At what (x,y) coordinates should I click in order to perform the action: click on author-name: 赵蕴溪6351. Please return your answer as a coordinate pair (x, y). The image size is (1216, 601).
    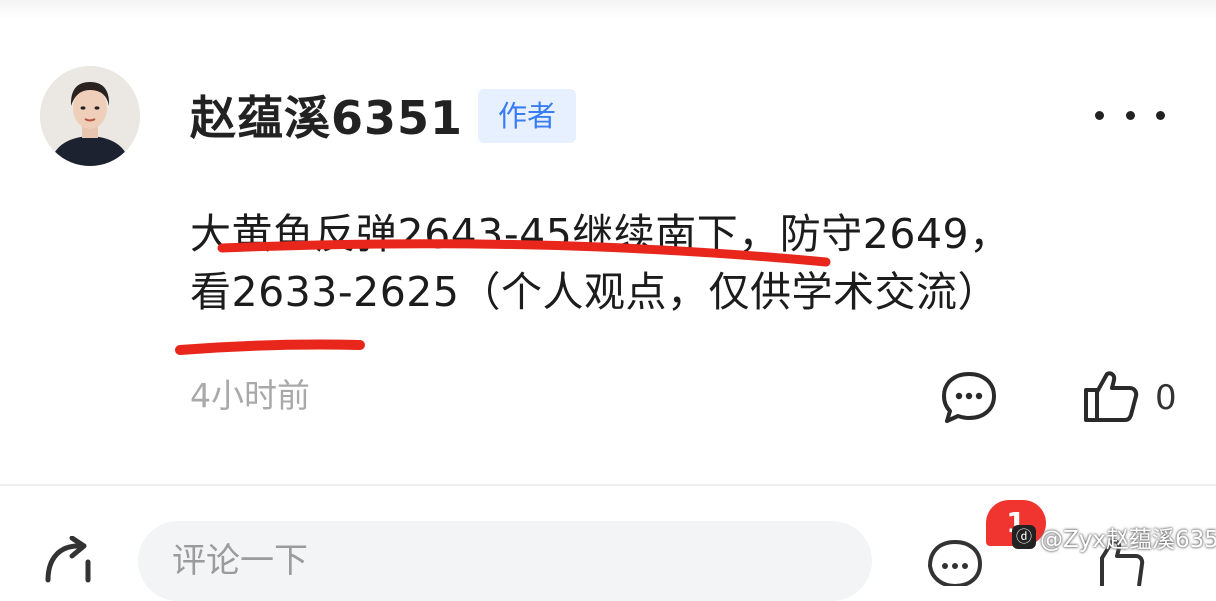
    Looking at the image, I should click on (326, 118).